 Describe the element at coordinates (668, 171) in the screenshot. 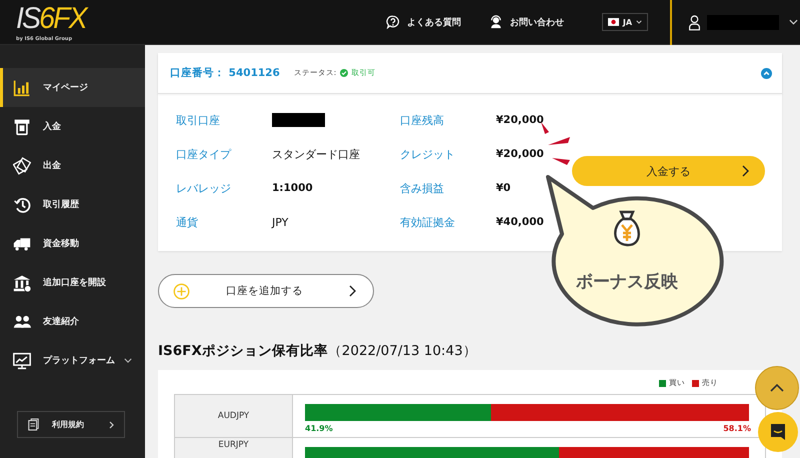

I see `deposit-button: 入金する` at that location.